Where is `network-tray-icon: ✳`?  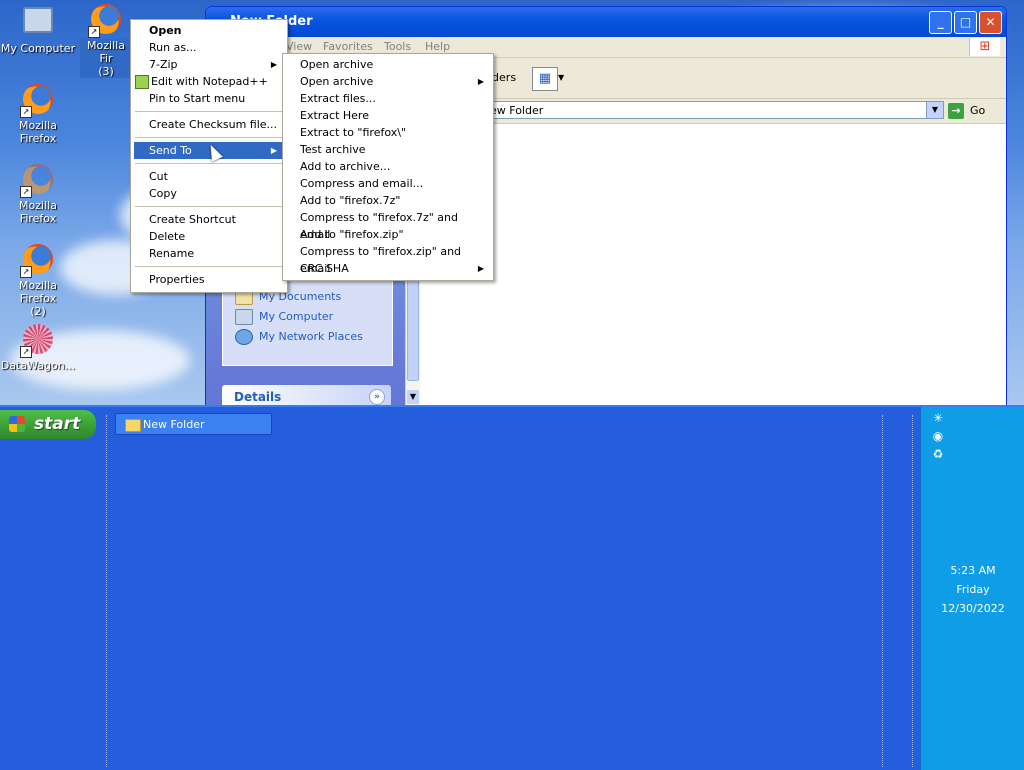
network-tray-icon: ✳ is located at coordinates (938, 418).